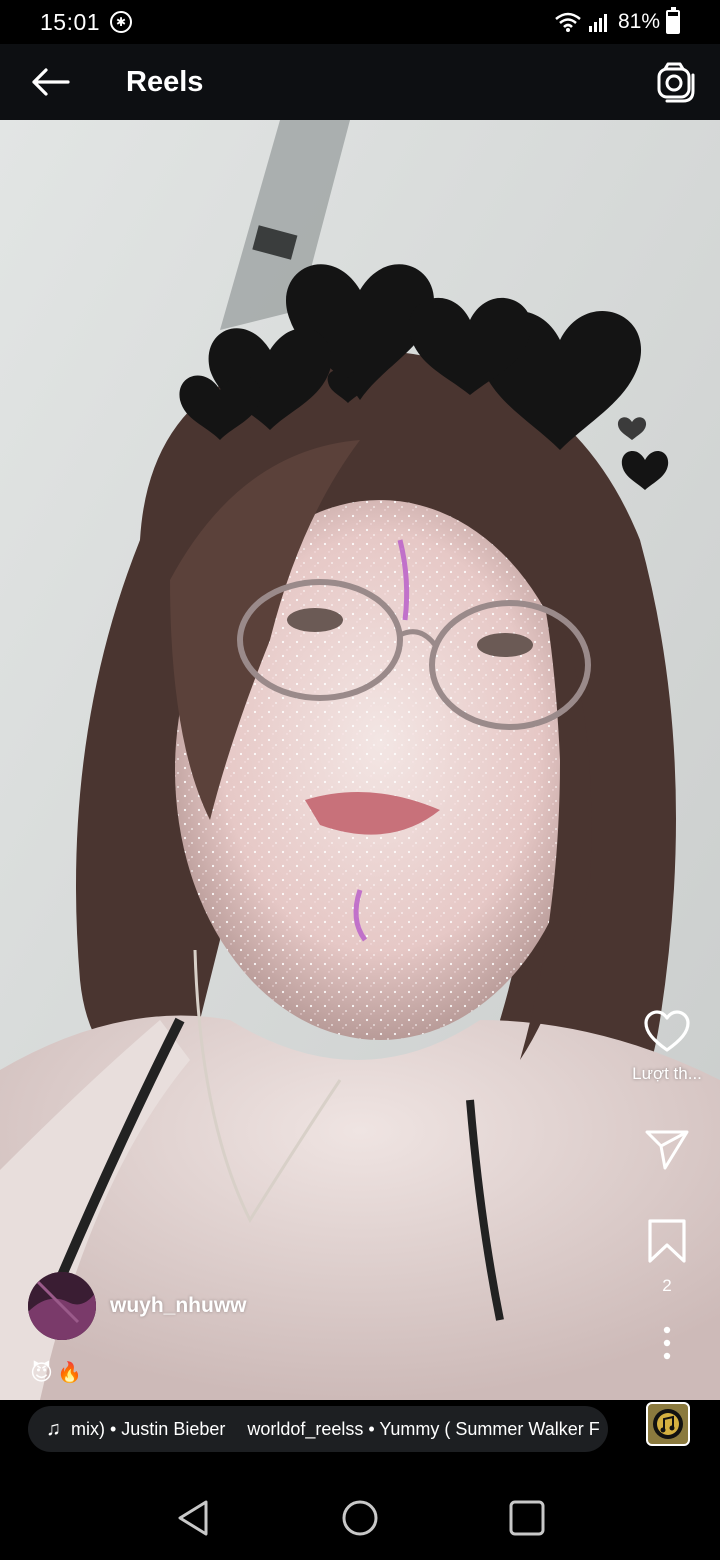 This screenshot has width=720, height=1560. What do you see at coordinates (360, 82) in the screenshot?
I see `app-header: Reels` at bounding box center [360, 82].